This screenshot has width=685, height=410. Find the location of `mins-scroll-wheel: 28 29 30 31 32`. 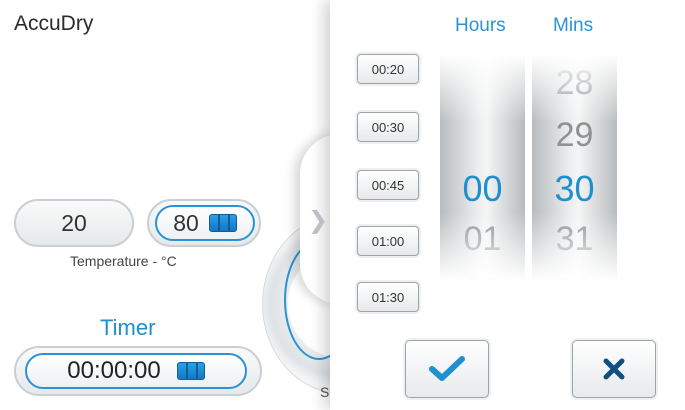

mins-scroll-wheel: 28 29 30 31 32 is located at coordinates (574, 167).